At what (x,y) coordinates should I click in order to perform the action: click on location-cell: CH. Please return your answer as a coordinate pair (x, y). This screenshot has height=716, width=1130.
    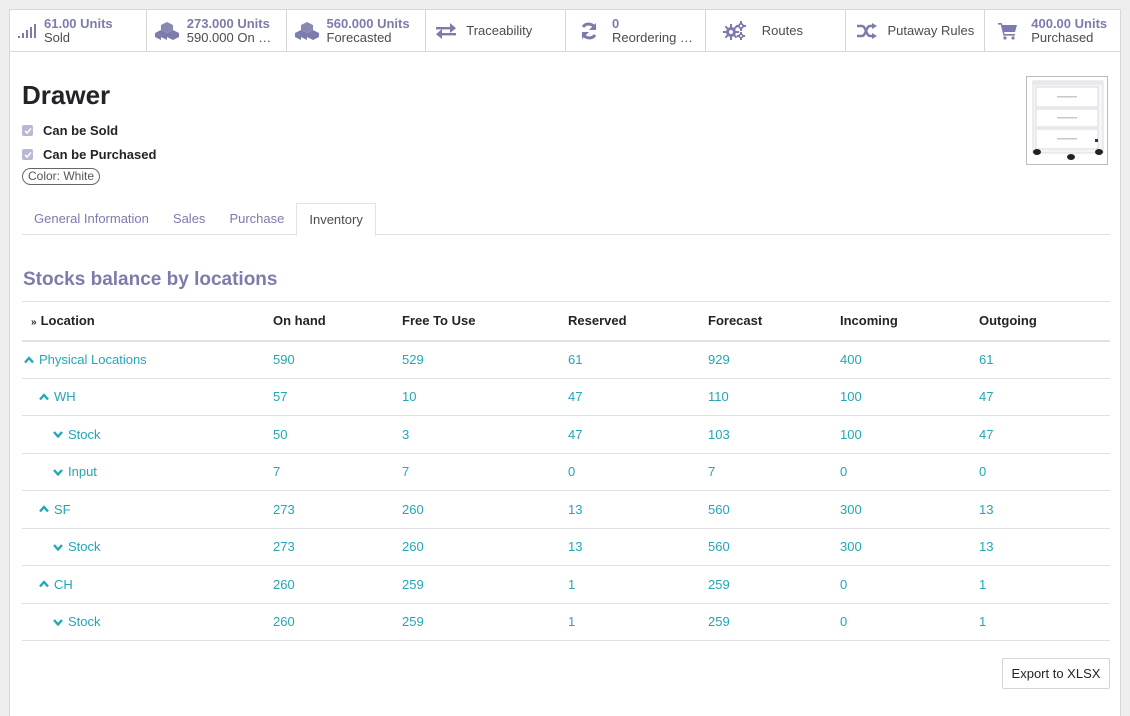
    Looking at the image, I should click on (147, 584).